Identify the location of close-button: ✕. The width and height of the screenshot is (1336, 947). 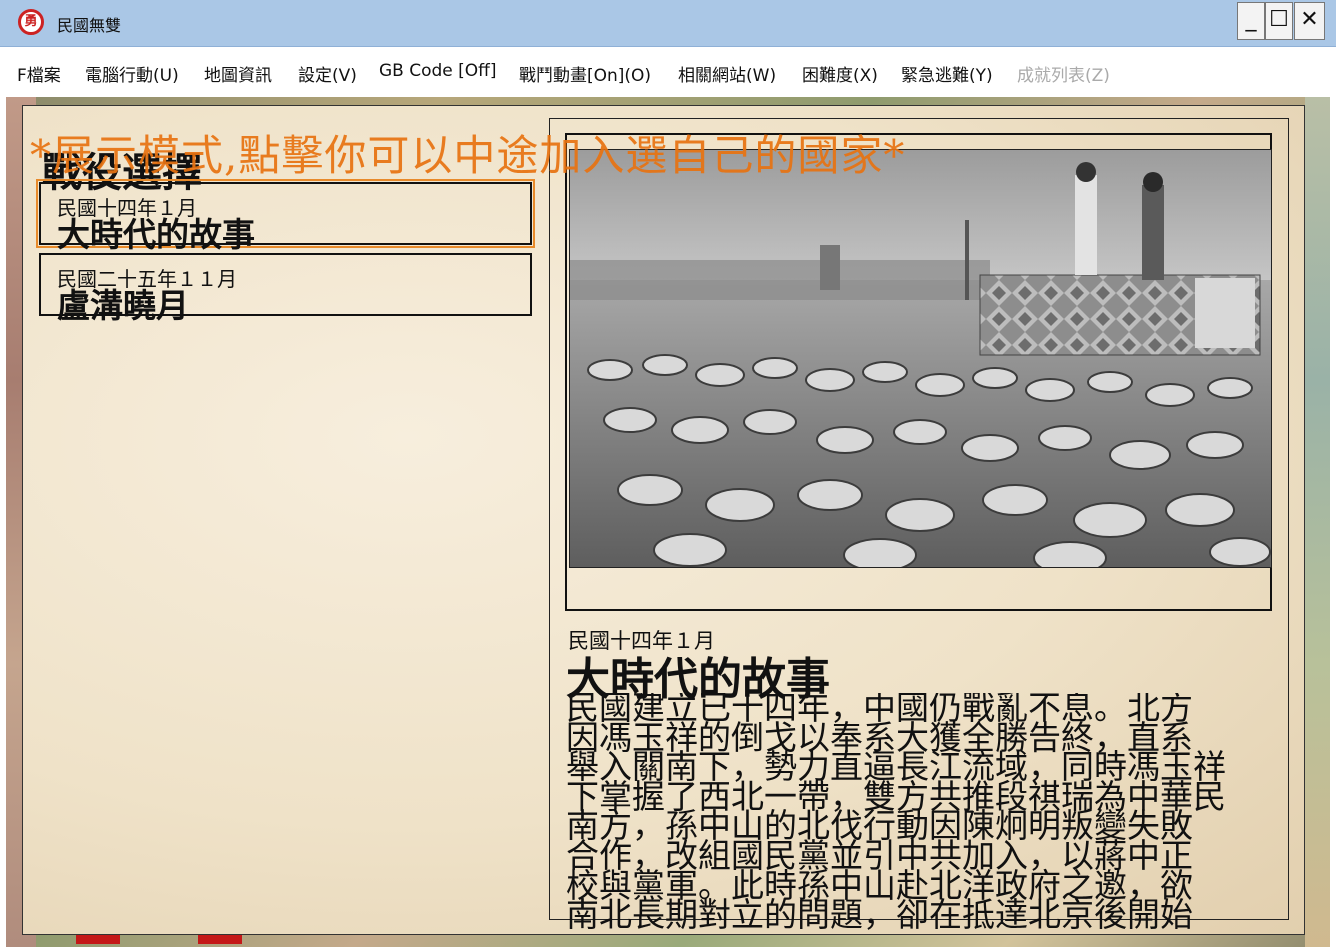
(1309, 21).